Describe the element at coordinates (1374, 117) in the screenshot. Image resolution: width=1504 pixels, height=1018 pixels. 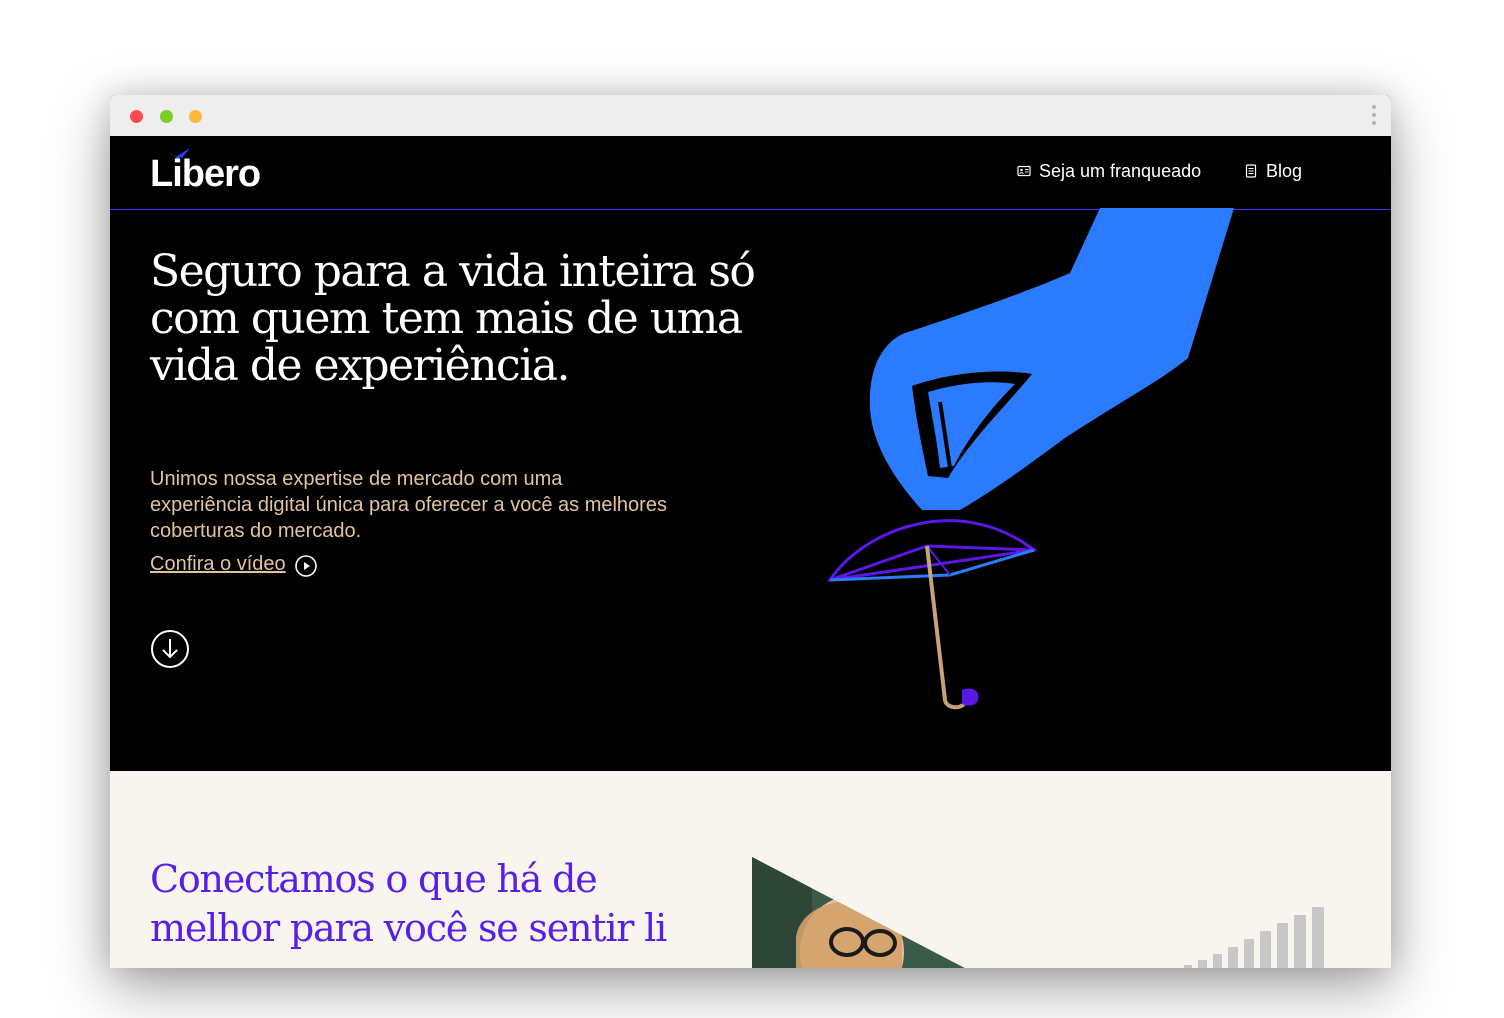
I see `browser-menu-icon` at that location.